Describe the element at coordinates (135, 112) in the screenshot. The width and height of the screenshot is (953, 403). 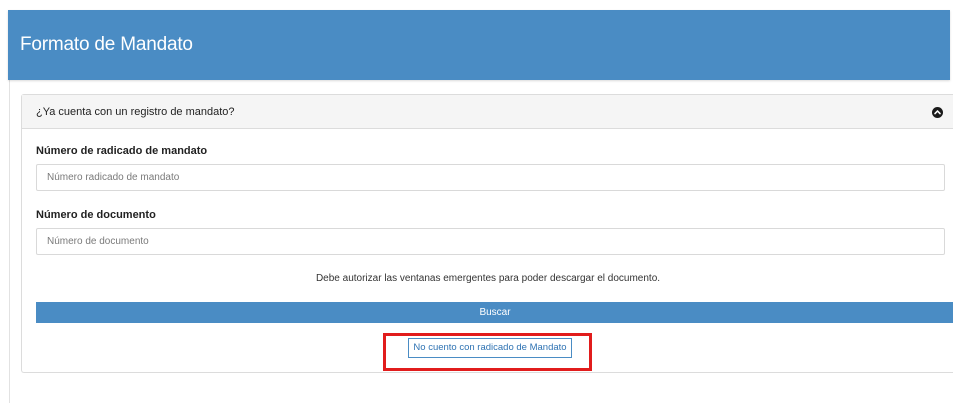
I see `panel-heading-text: ¿Ya cuenta con un registro de mandato?` at that location.